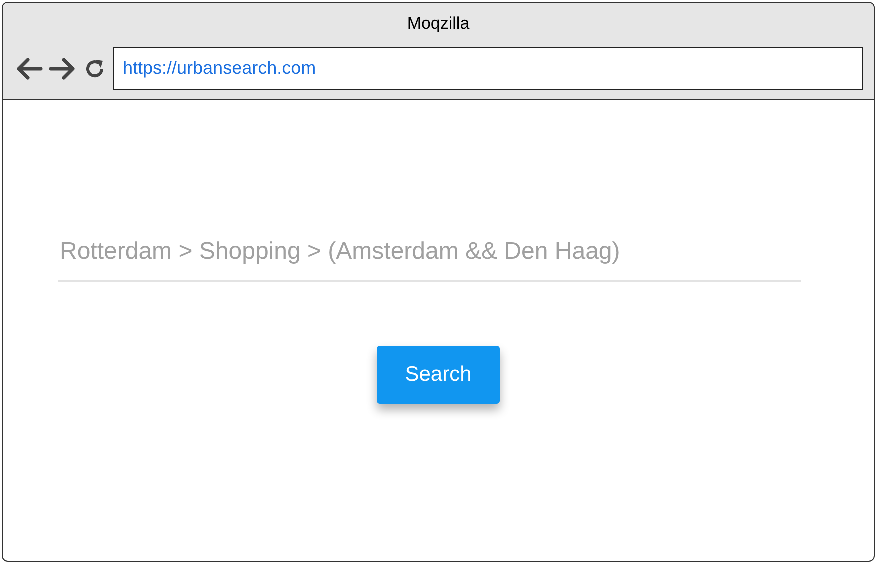  Describe the element at coordinates (438, 375) in the screenshot. I see `search-button: Search` at that location.